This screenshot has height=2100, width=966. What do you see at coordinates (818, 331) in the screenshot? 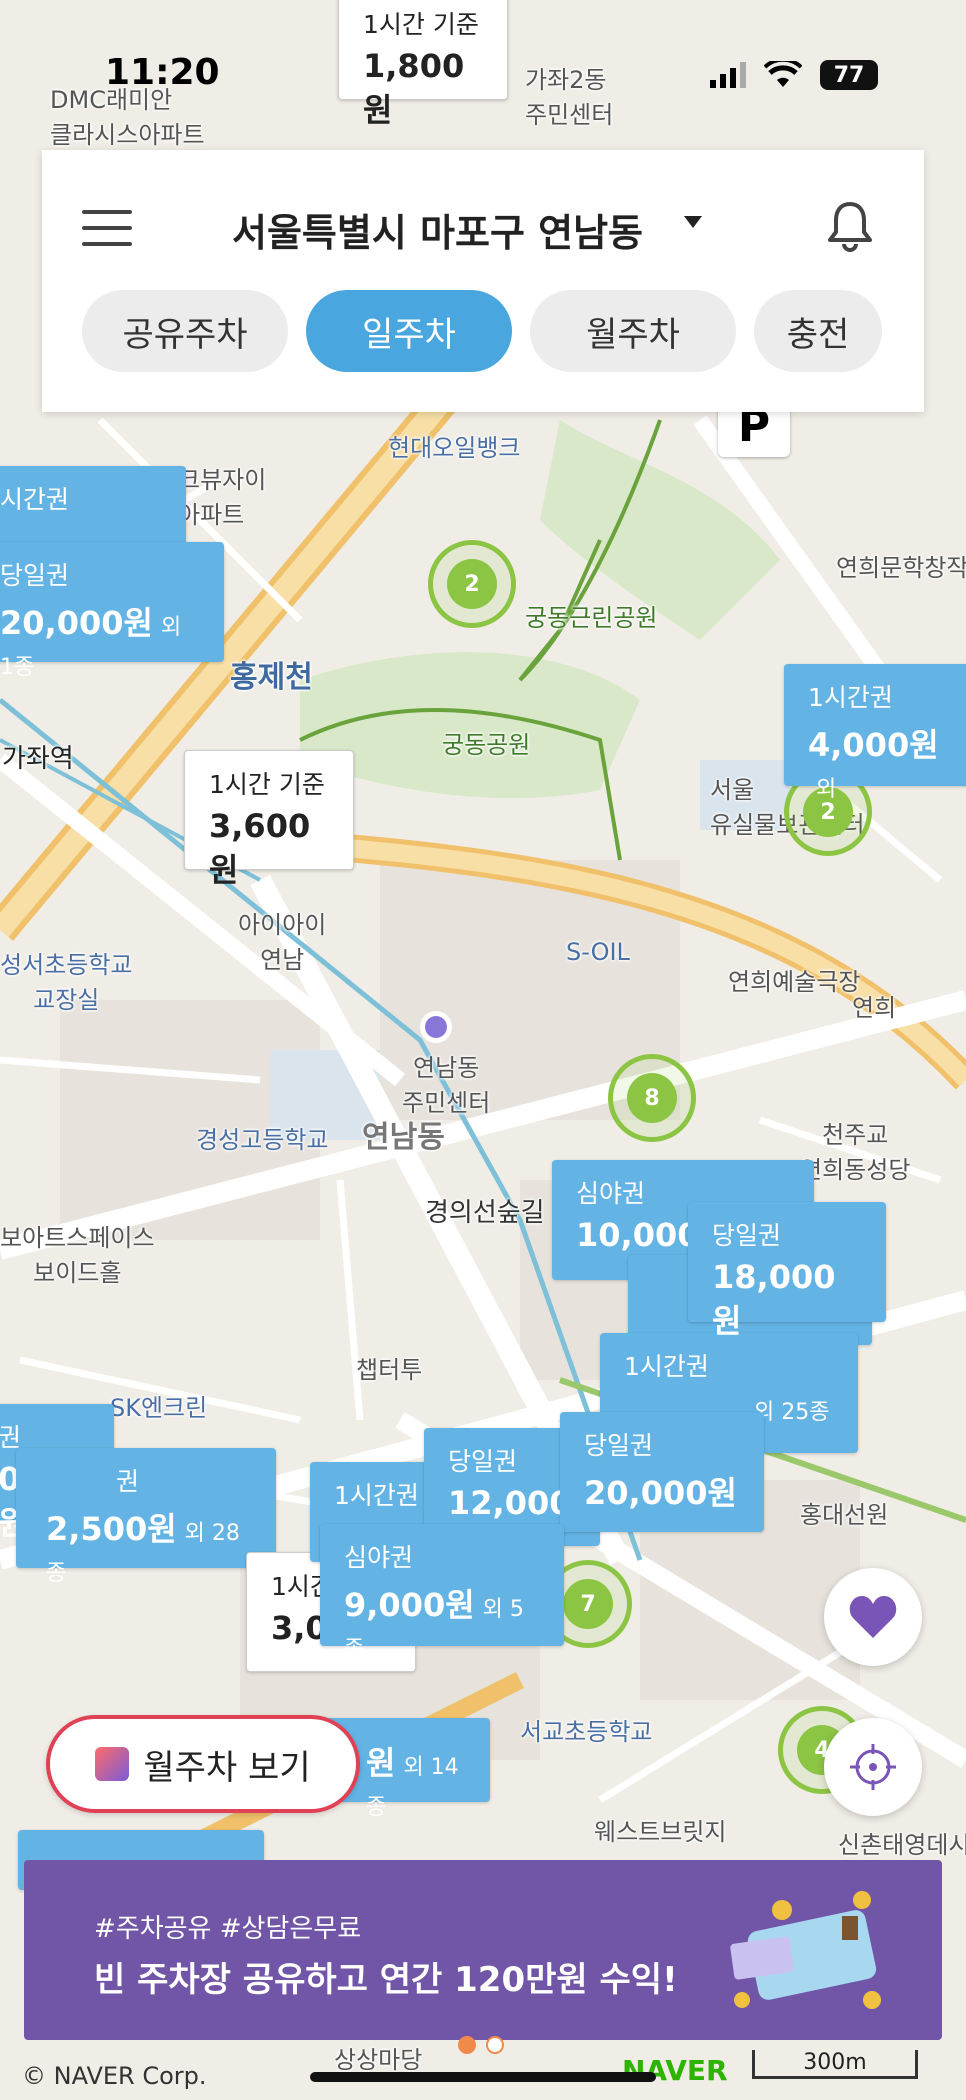
I see `tab-charging: 충전` at bounding box center [818, 331].